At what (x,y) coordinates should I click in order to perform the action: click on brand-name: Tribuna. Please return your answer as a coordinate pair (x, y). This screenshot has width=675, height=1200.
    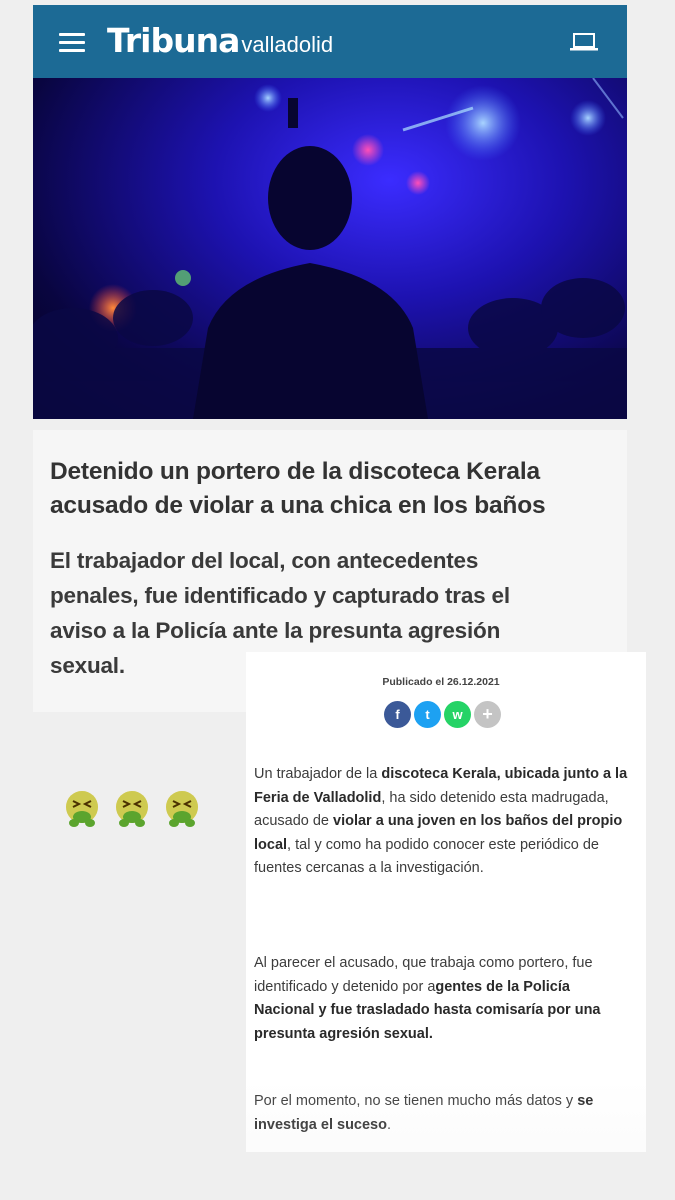
    Looking at the image, I should click on (173, 40).